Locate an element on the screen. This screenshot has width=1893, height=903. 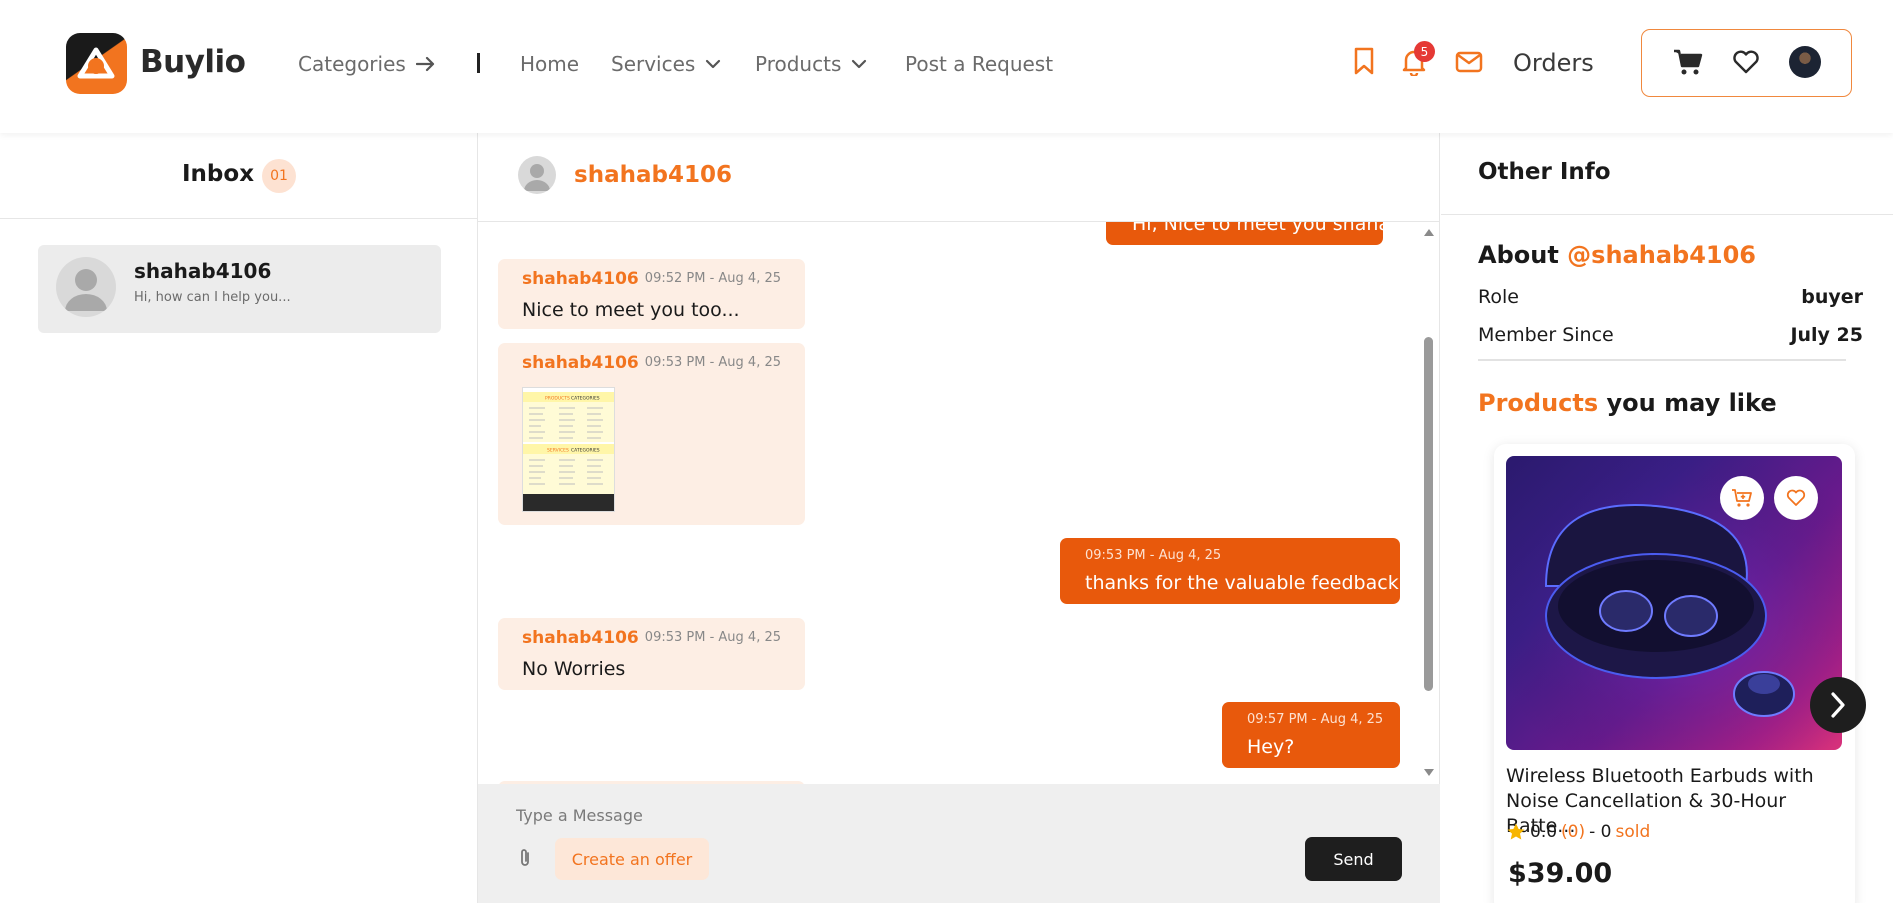
mail-icon is located at coordinates (1469, 62).